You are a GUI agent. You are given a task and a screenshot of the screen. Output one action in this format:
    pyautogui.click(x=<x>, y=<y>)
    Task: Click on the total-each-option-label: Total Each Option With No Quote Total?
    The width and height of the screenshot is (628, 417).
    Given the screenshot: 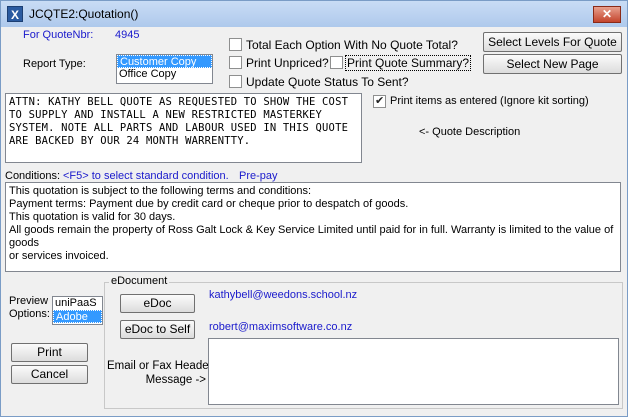 What is the action you would take?
    pyautogui.click(x=352, y=45)
    